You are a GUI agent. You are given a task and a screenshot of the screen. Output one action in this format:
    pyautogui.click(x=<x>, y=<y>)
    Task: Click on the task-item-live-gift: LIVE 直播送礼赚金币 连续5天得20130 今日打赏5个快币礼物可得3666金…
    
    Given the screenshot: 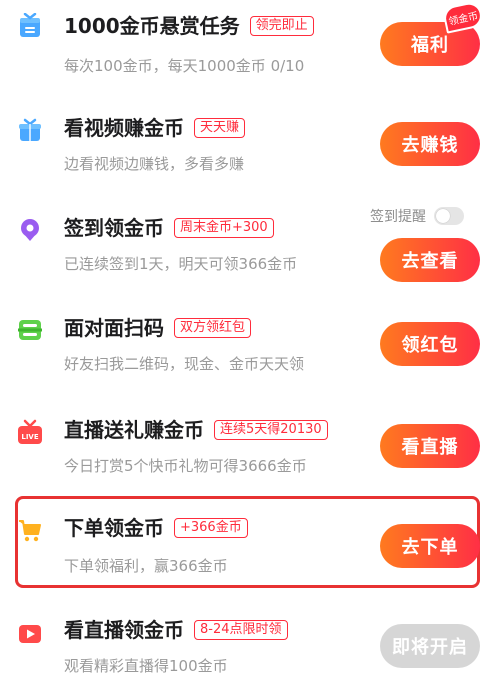 What is the action you would take?
    pyautogui.click(x=250, y=450)
    